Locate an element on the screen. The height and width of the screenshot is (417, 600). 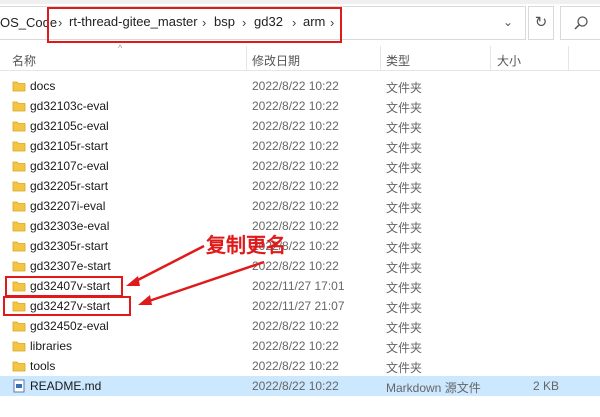
file-name: gd32207i-eval is located at coordinates (68, 206).